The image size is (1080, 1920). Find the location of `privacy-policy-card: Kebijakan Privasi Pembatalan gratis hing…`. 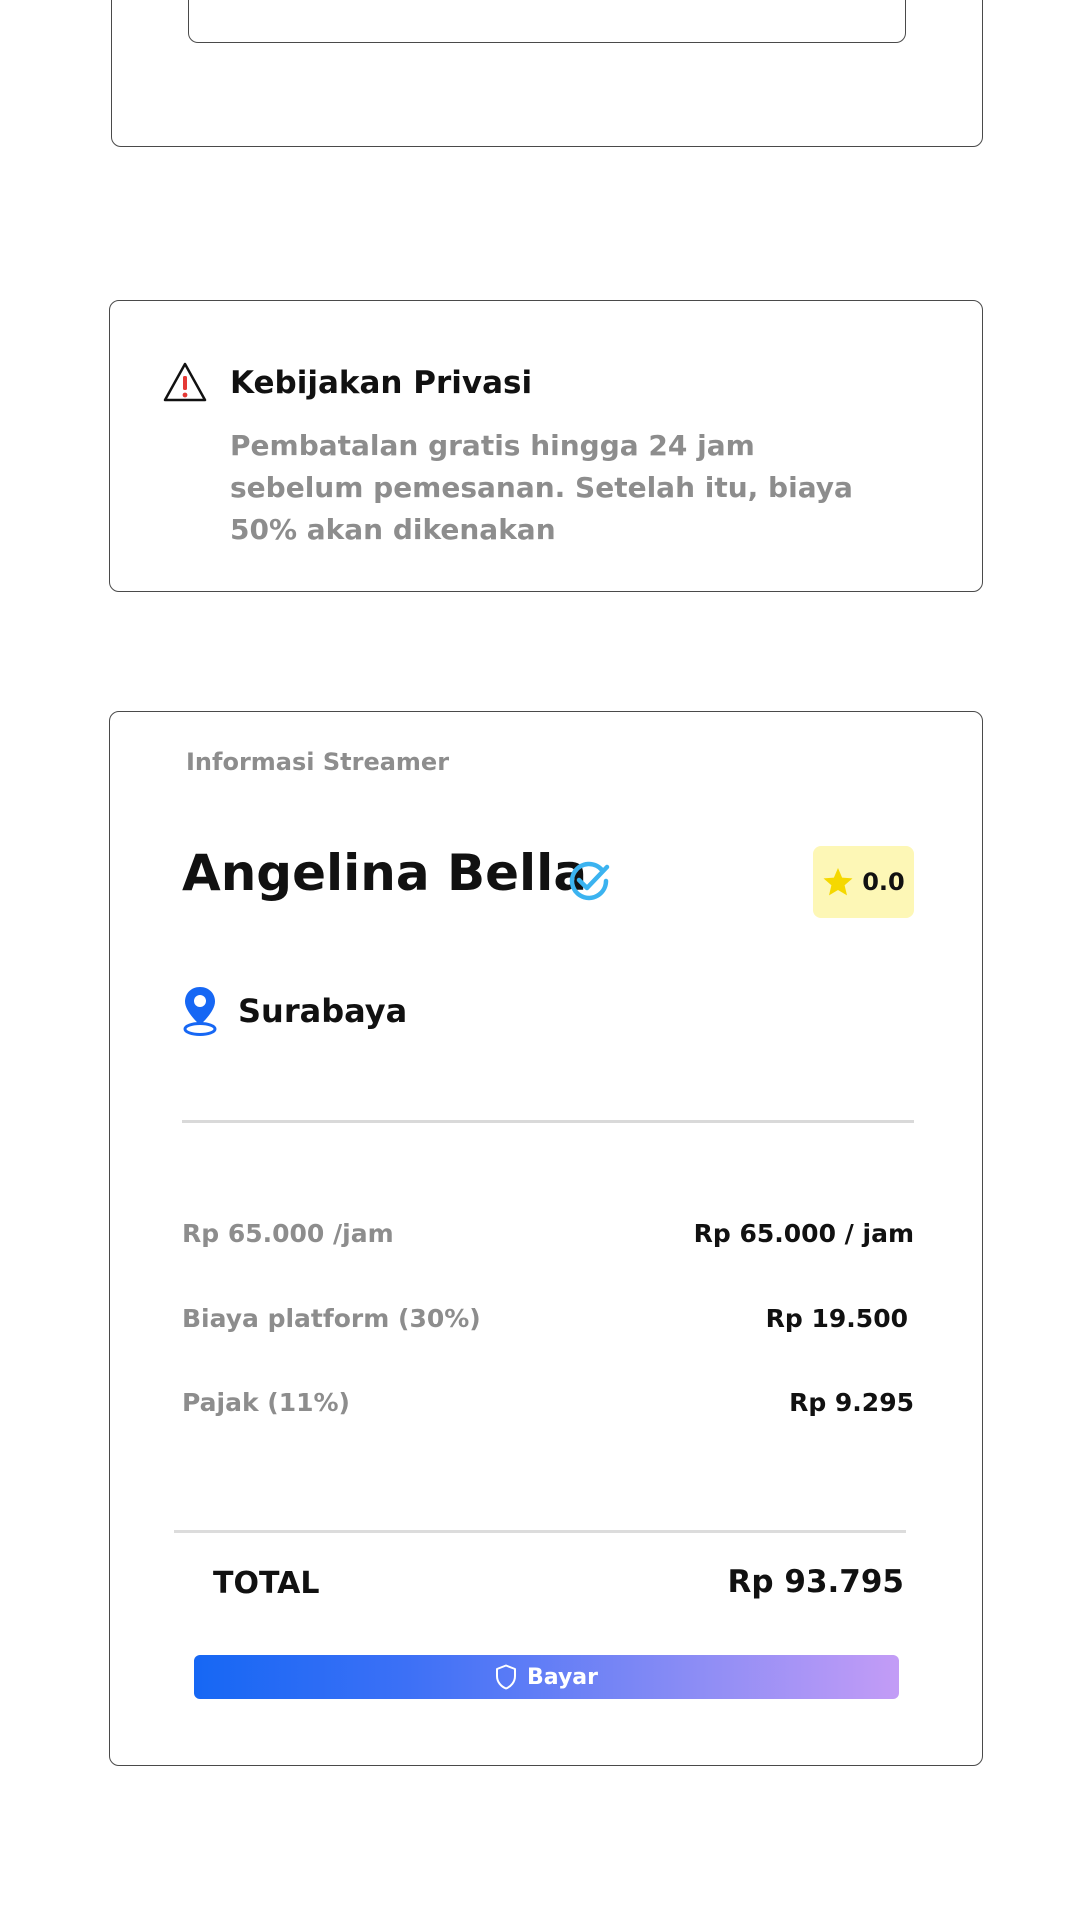

privacy-policy-card: Kebijakan Privasi Pembatalan gratis hing… is located at coordinates (546, 446).